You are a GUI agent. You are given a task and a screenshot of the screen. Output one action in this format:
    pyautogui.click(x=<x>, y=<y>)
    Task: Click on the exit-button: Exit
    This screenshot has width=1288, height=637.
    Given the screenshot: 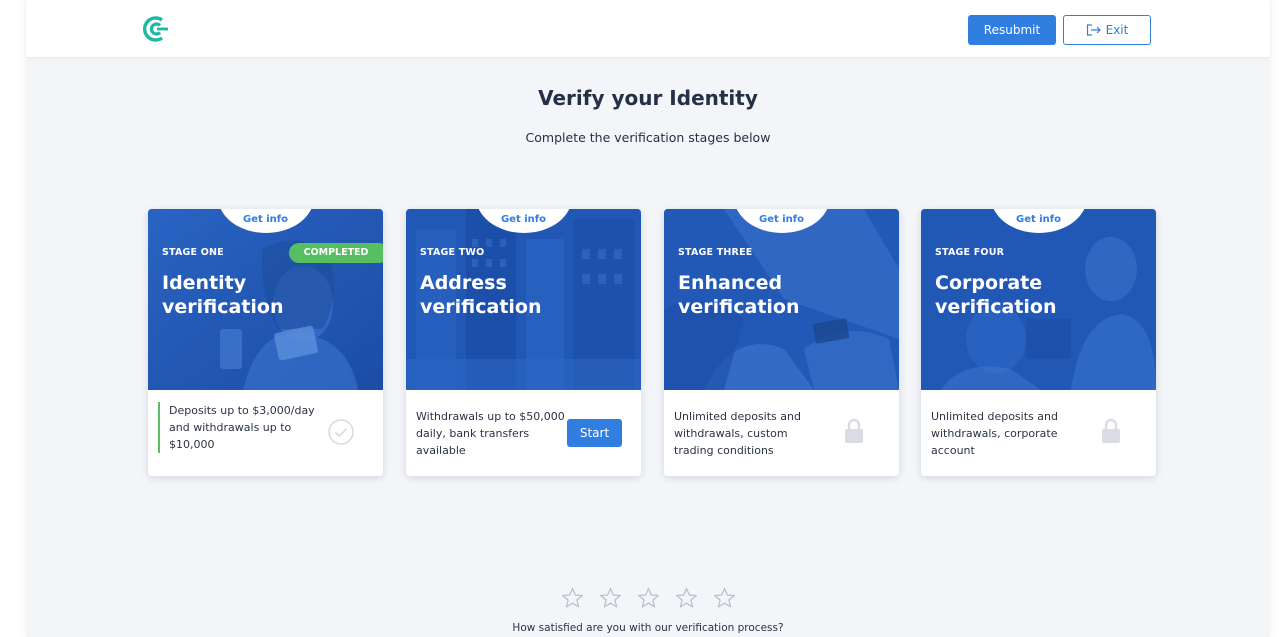 What is the action you would take?
    pyautogui.click(x=1107, y=30)
    